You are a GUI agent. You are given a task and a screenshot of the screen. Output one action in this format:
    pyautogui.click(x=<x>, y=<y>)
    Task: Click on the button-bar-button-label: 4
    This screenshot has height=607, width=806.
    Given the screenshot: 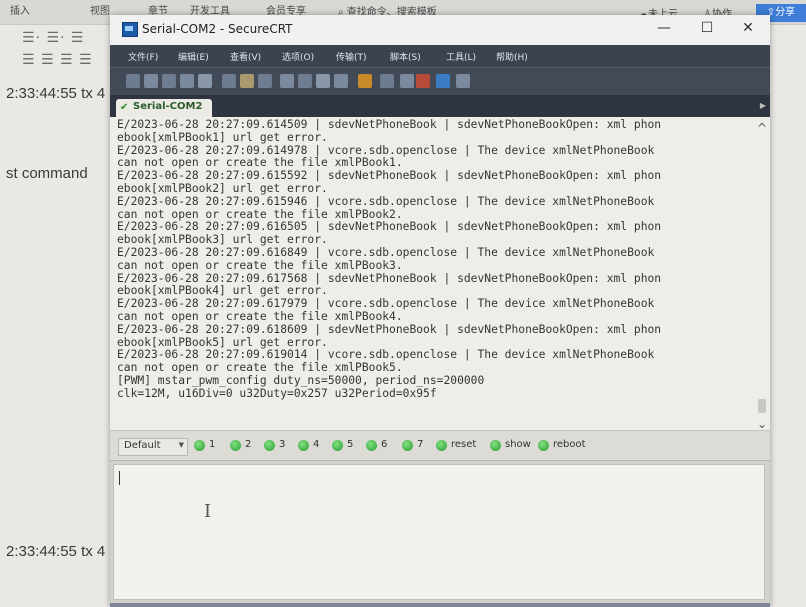 What is the action you would take?
    pyautogui.click(x=316, y=444)
    